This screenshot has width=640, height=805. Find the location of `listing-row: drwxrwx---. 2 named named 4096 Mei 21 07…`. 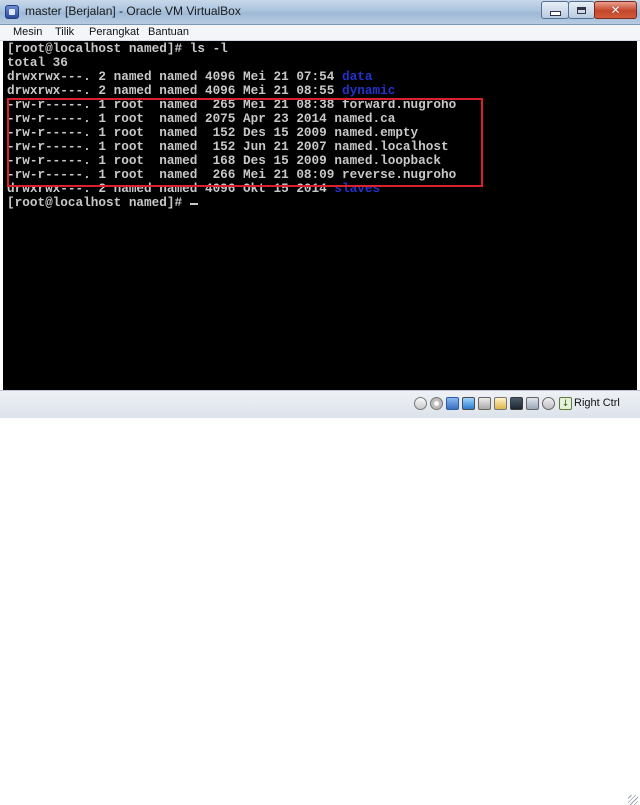

listing-row: drwxrwx---. 2 named named 4096 Mei 21 07… is located at coordinates (189, 77).